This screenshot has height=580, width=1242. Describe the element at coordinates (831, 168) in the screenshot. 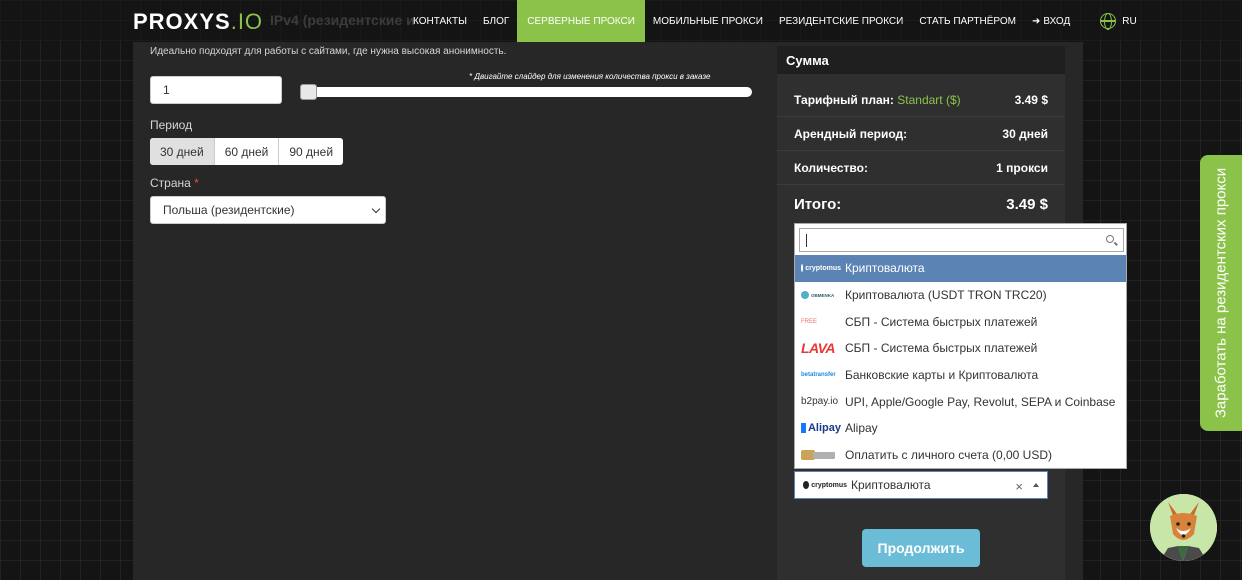

I see `qty-summary-label: Количество:` at that location.